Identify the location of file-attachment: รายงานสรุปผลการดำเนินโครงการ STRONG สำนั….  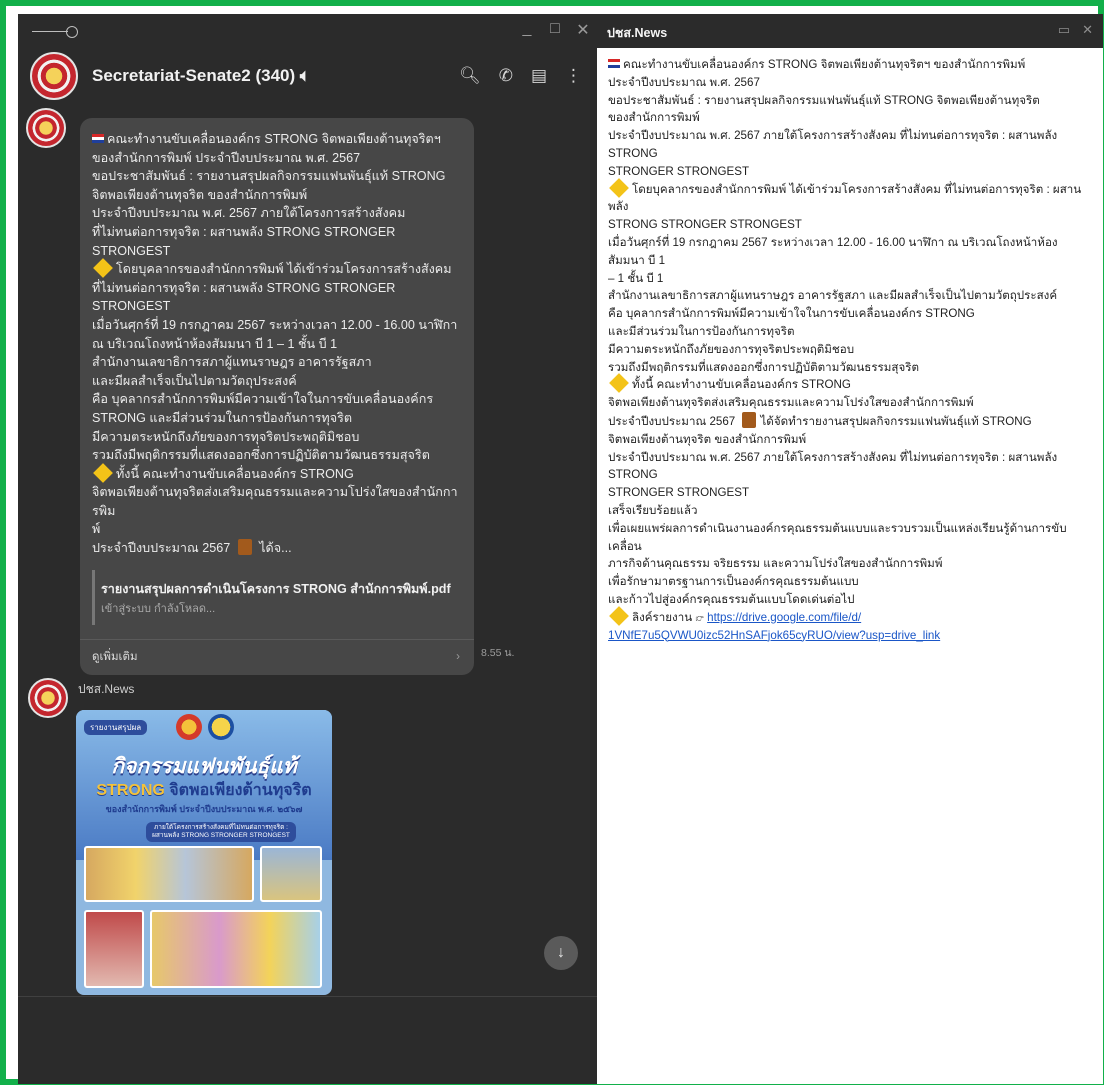
(277, 597).